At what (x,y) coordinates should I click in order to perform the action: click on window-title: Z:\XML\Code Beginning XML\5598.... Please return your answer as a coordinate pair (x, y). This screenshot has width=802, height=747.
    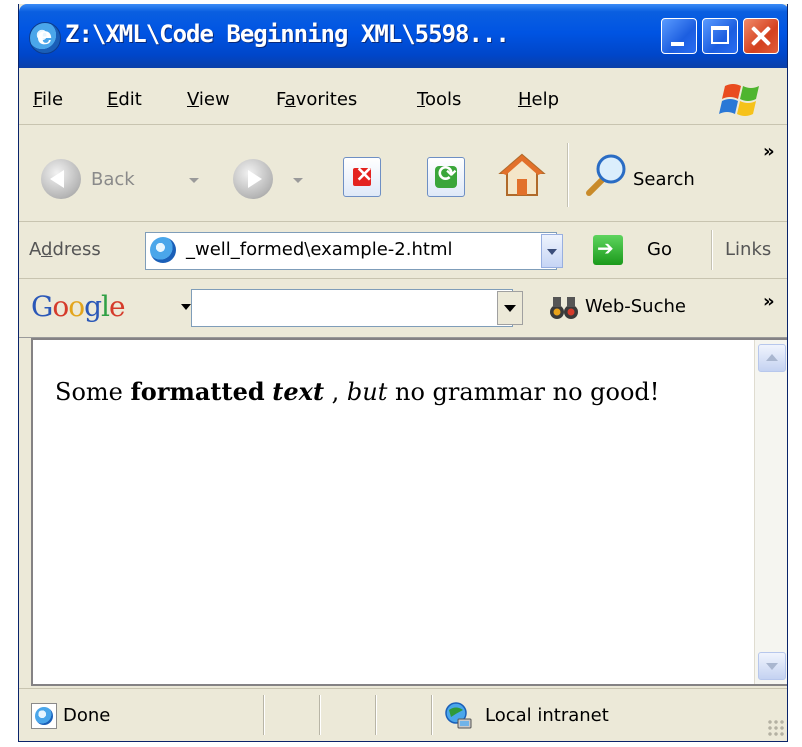
    Looking at the image, I should click on (287, 34).